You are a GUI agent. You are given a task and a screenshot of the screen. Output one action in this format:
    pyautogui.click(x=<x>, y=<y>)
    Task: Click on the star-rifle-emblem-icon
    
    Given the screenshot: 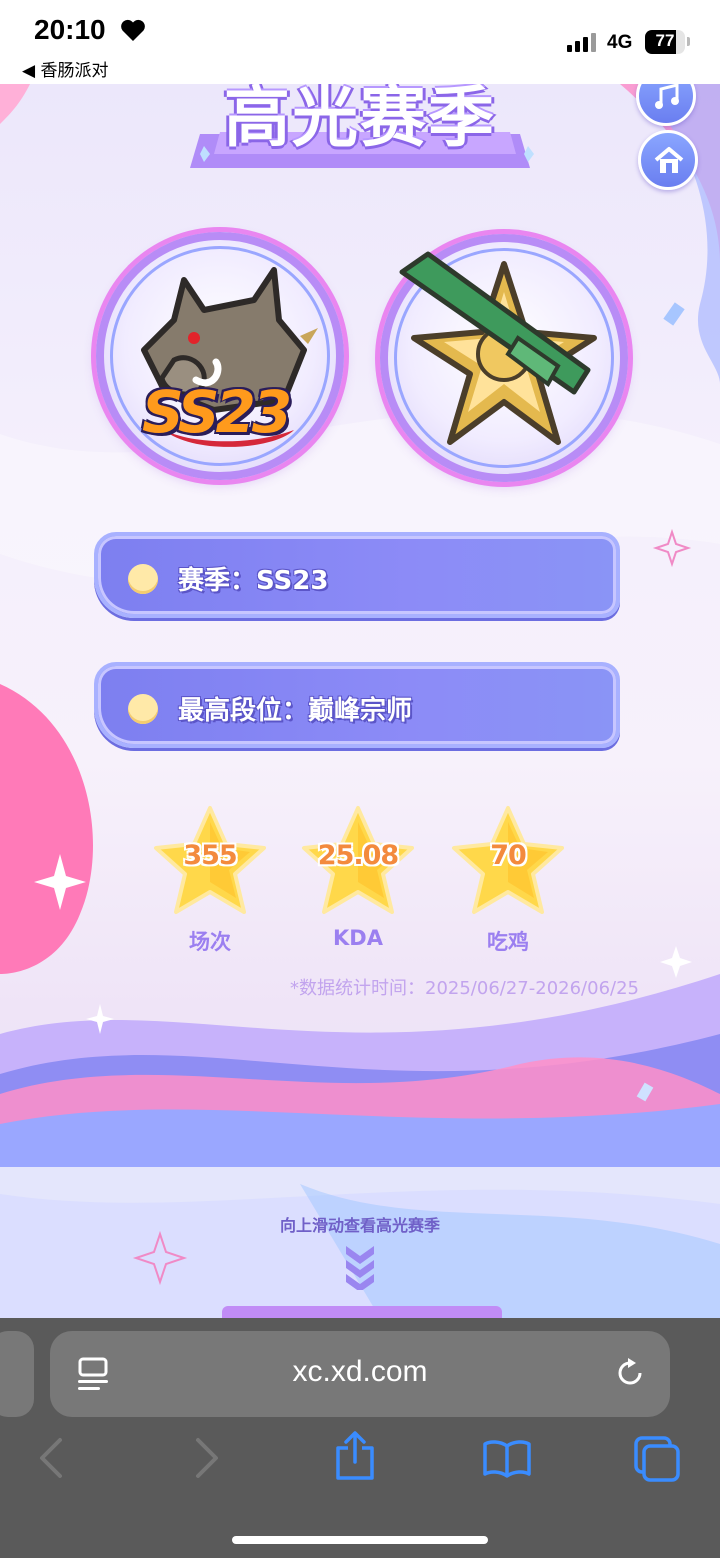 What is the action you would take?
    pyautogui.click(x=498, y=348)
    